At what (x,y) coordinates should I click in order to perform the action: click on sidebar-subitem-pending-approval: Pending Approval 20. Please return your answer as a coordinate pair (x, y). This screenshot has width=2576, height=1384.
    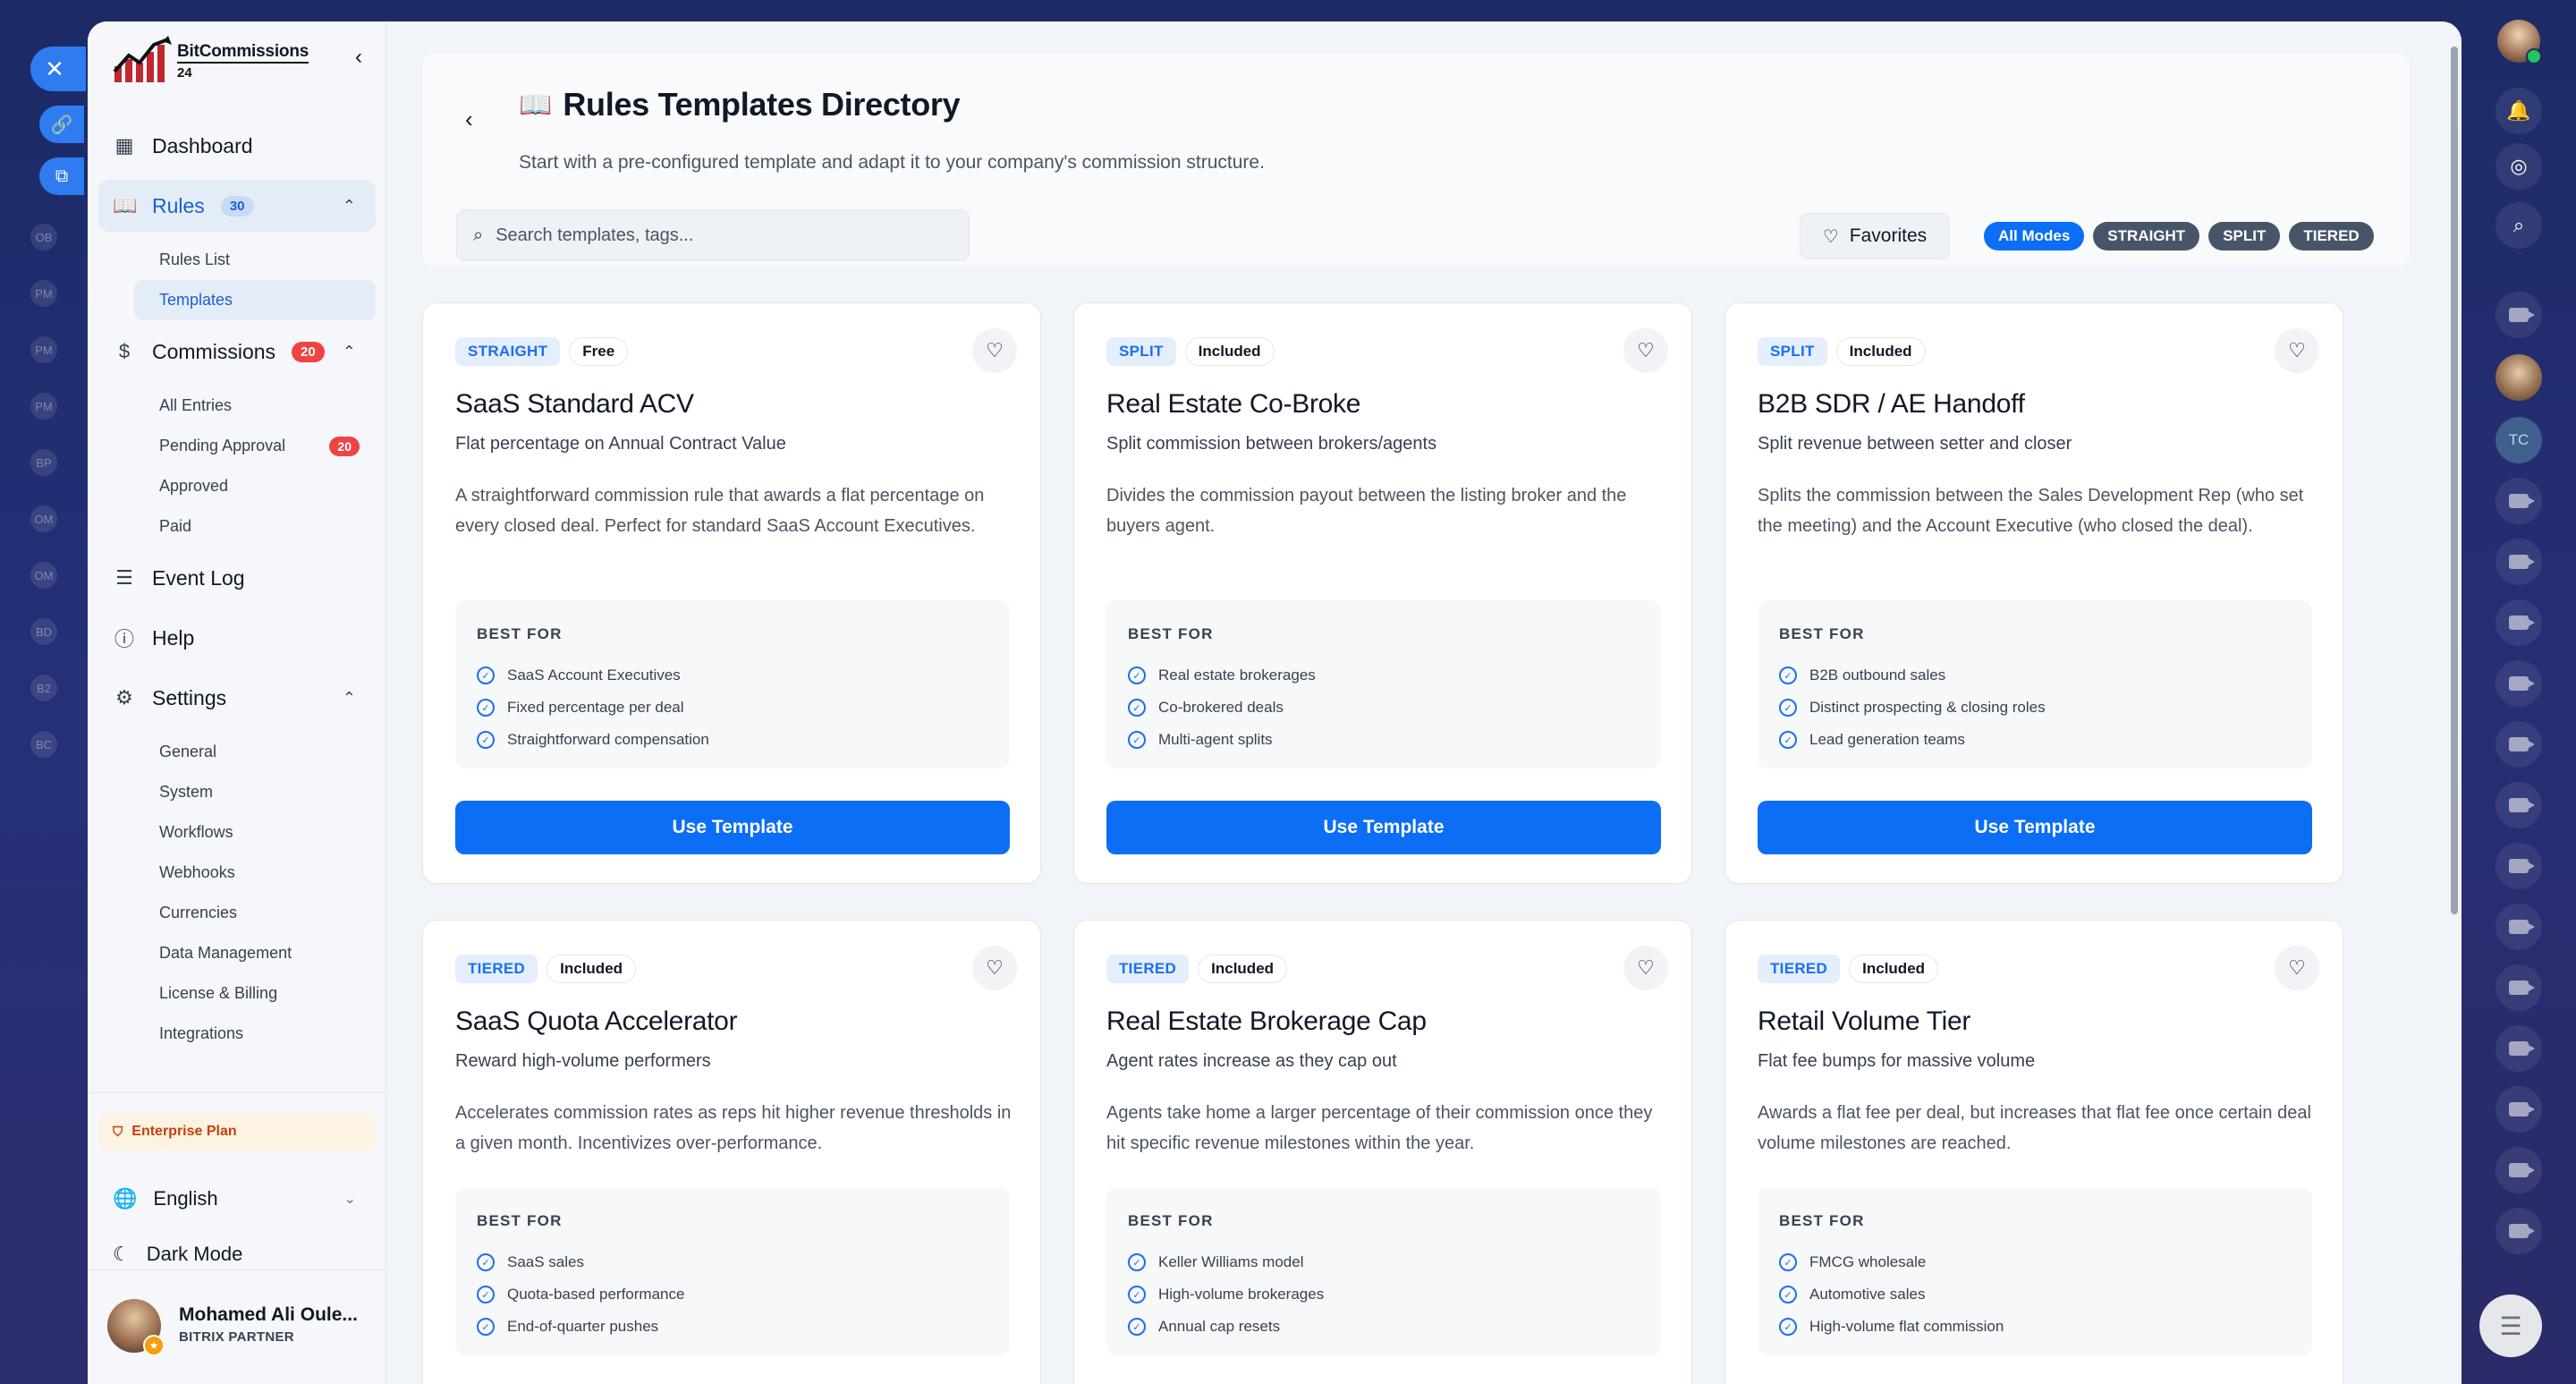
    Looking at the image, I should click on (255, 446).